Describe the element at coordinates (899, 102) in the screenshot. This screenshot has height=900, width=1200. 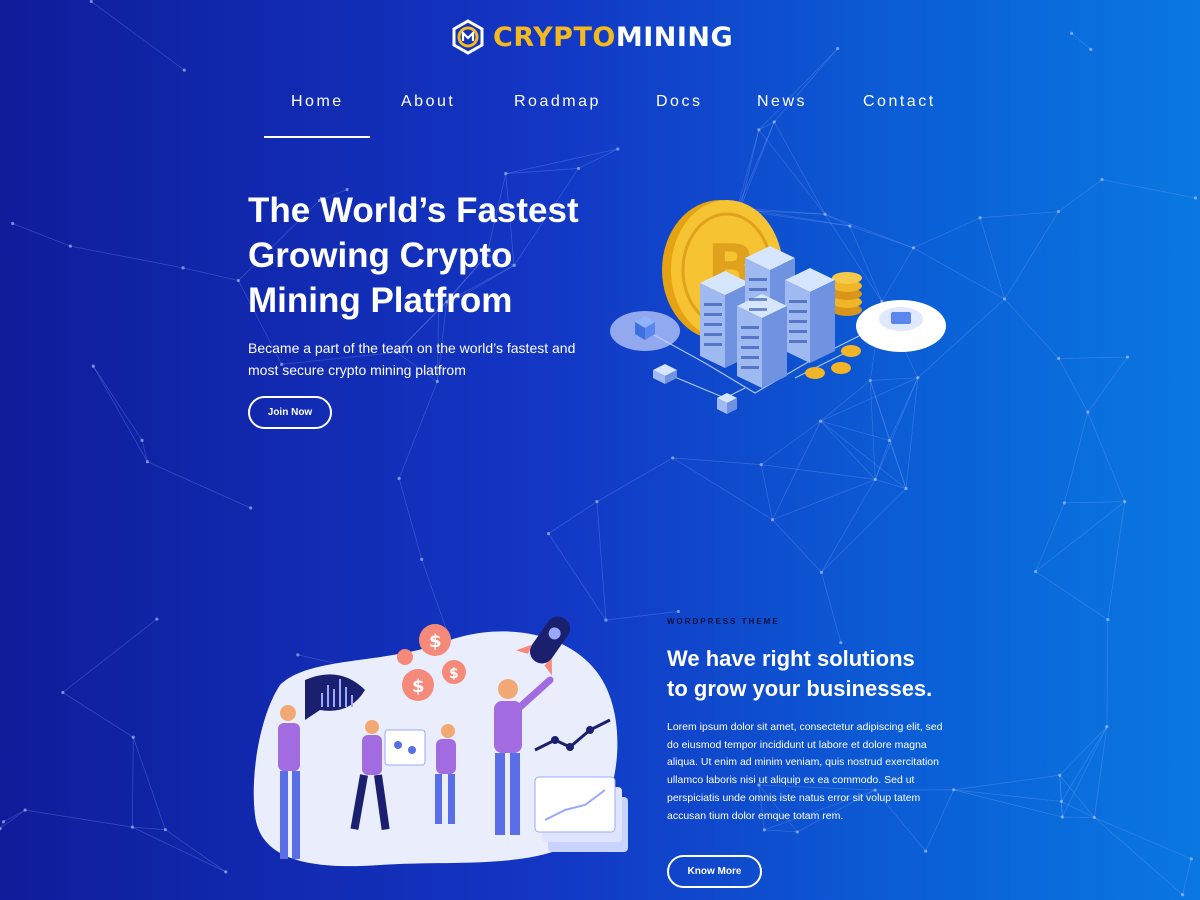
I see `nav-item-contact: Contact` at that location.